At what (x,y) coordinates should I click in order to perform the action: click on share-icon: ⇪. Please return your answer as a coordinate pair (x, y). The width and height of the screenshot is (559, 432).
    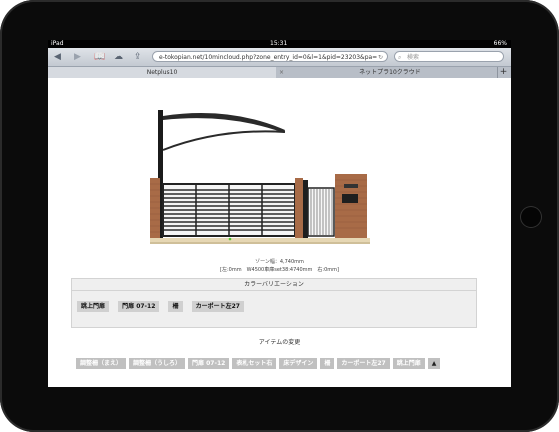
    Looking at the image, I should click on (138, 57).